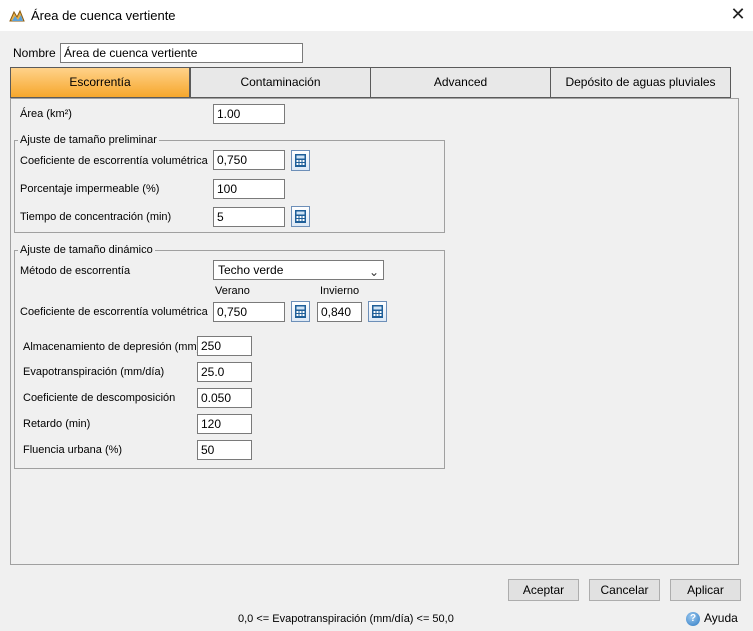 This screenshot has height=631, width=753. What do you see at coordinates (88, 140) in the screenshot?
I see `preliminary-title: Ajuste de tamaño preliminar` at bounding box center [88, 140].